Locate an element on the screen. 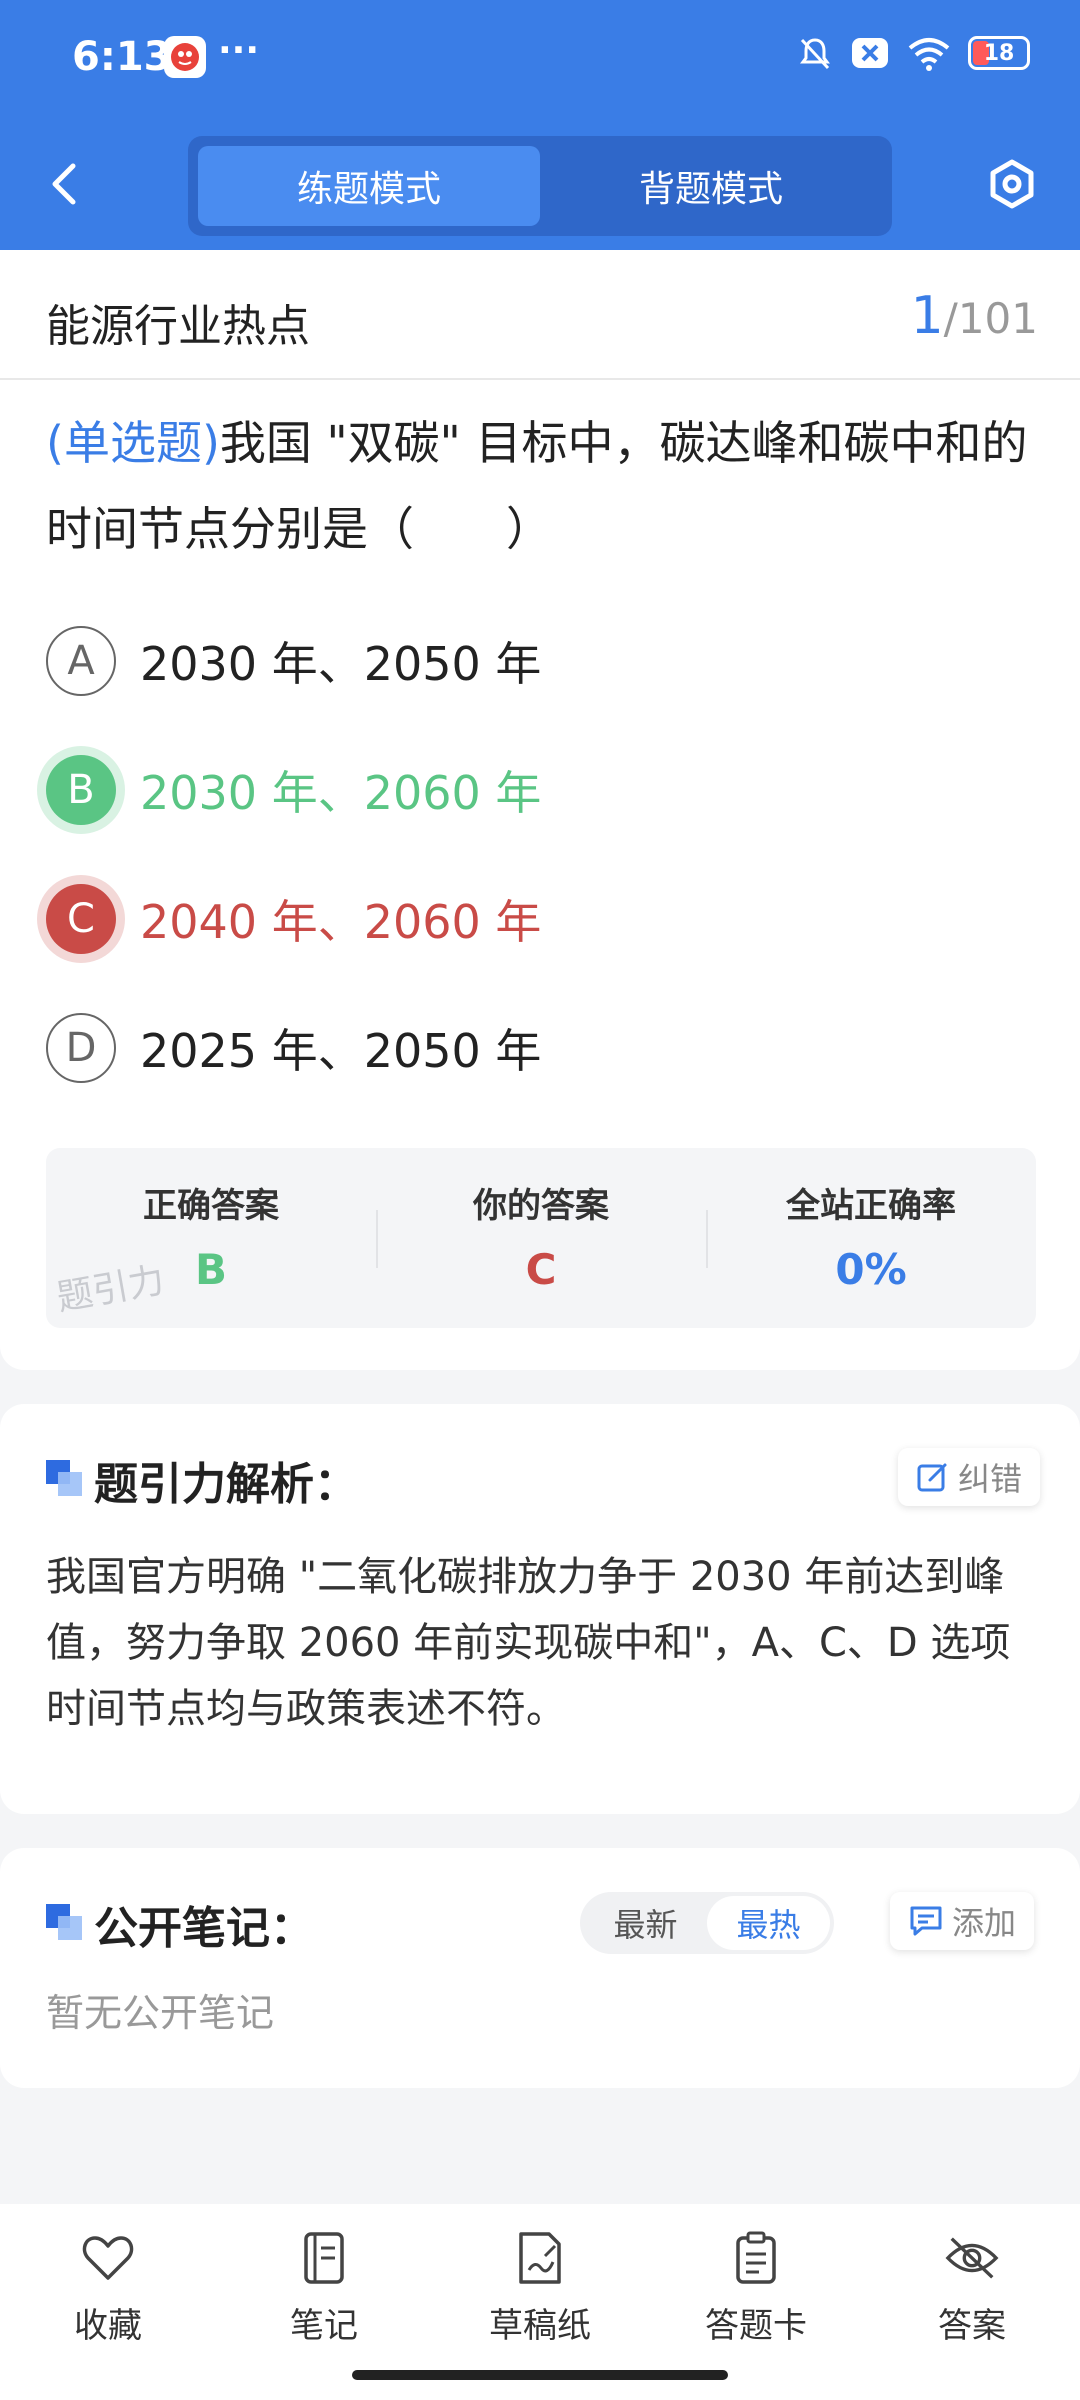 This screenshot has width=1080, height=2400. heart-icon is located at coordinates (108, 2258).